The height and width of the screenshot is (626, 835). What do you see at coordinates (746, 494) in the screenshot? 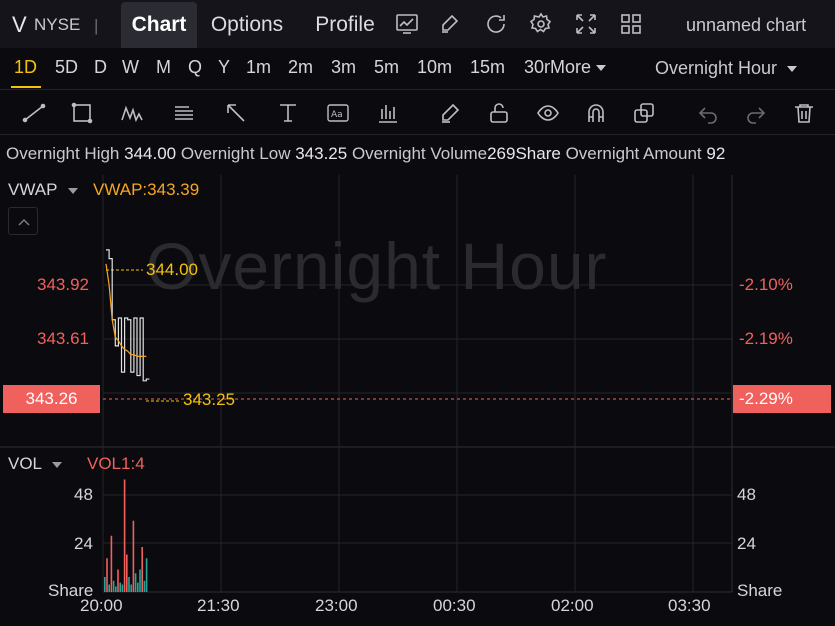
I see `vol-tick-right: 48` at bounding box center [746, 494].